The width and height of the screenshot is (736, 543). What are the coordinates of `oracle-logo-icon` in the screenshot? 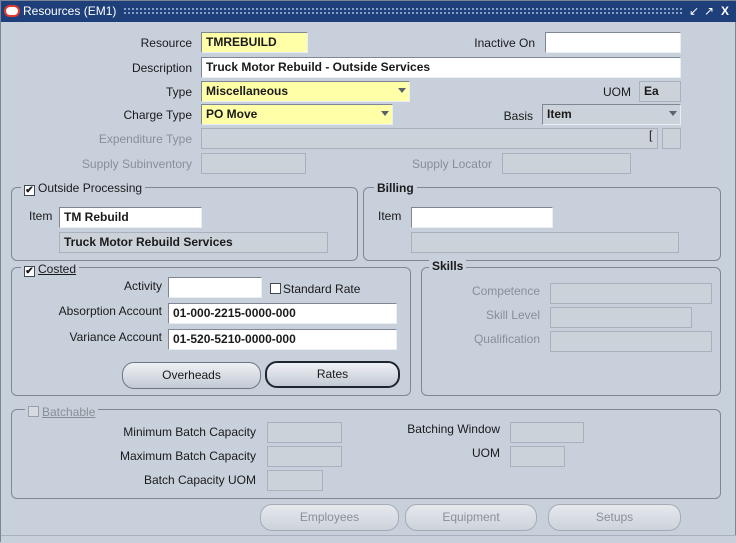 It's located at (12, 11).